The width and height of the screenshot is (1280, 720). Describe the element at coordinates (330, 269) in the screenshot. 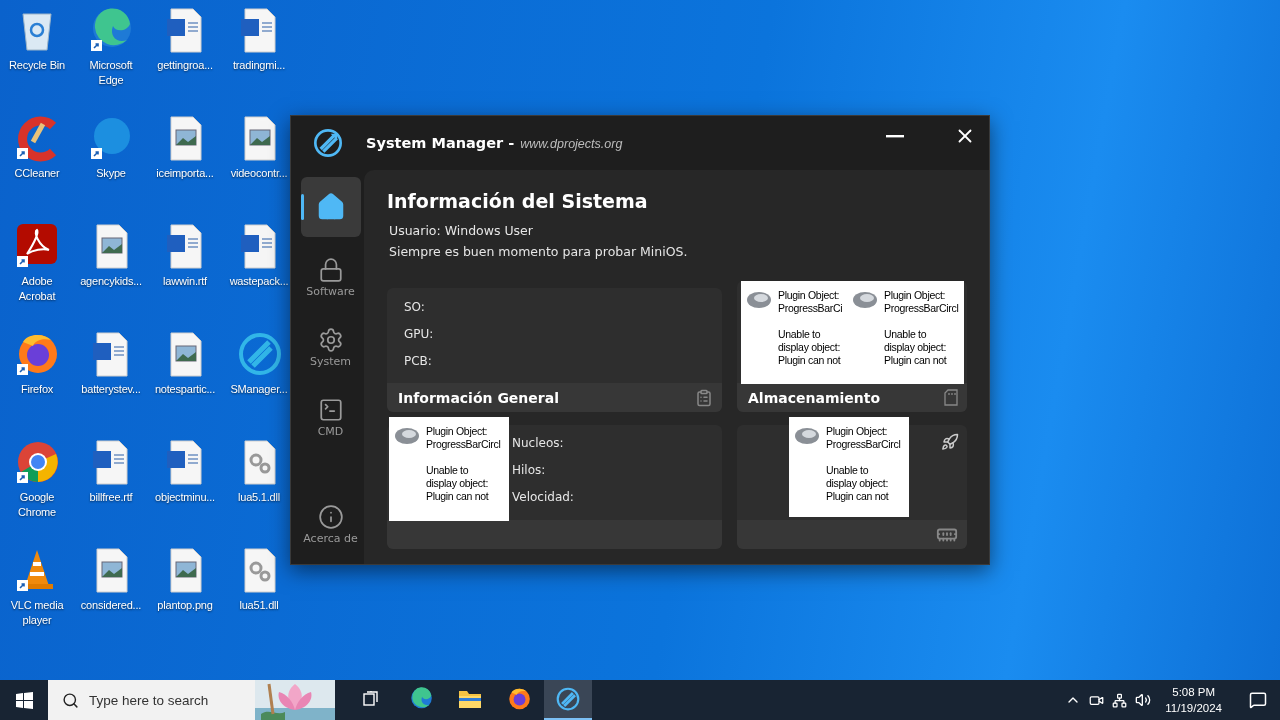

I see `lock-icon` at that location.